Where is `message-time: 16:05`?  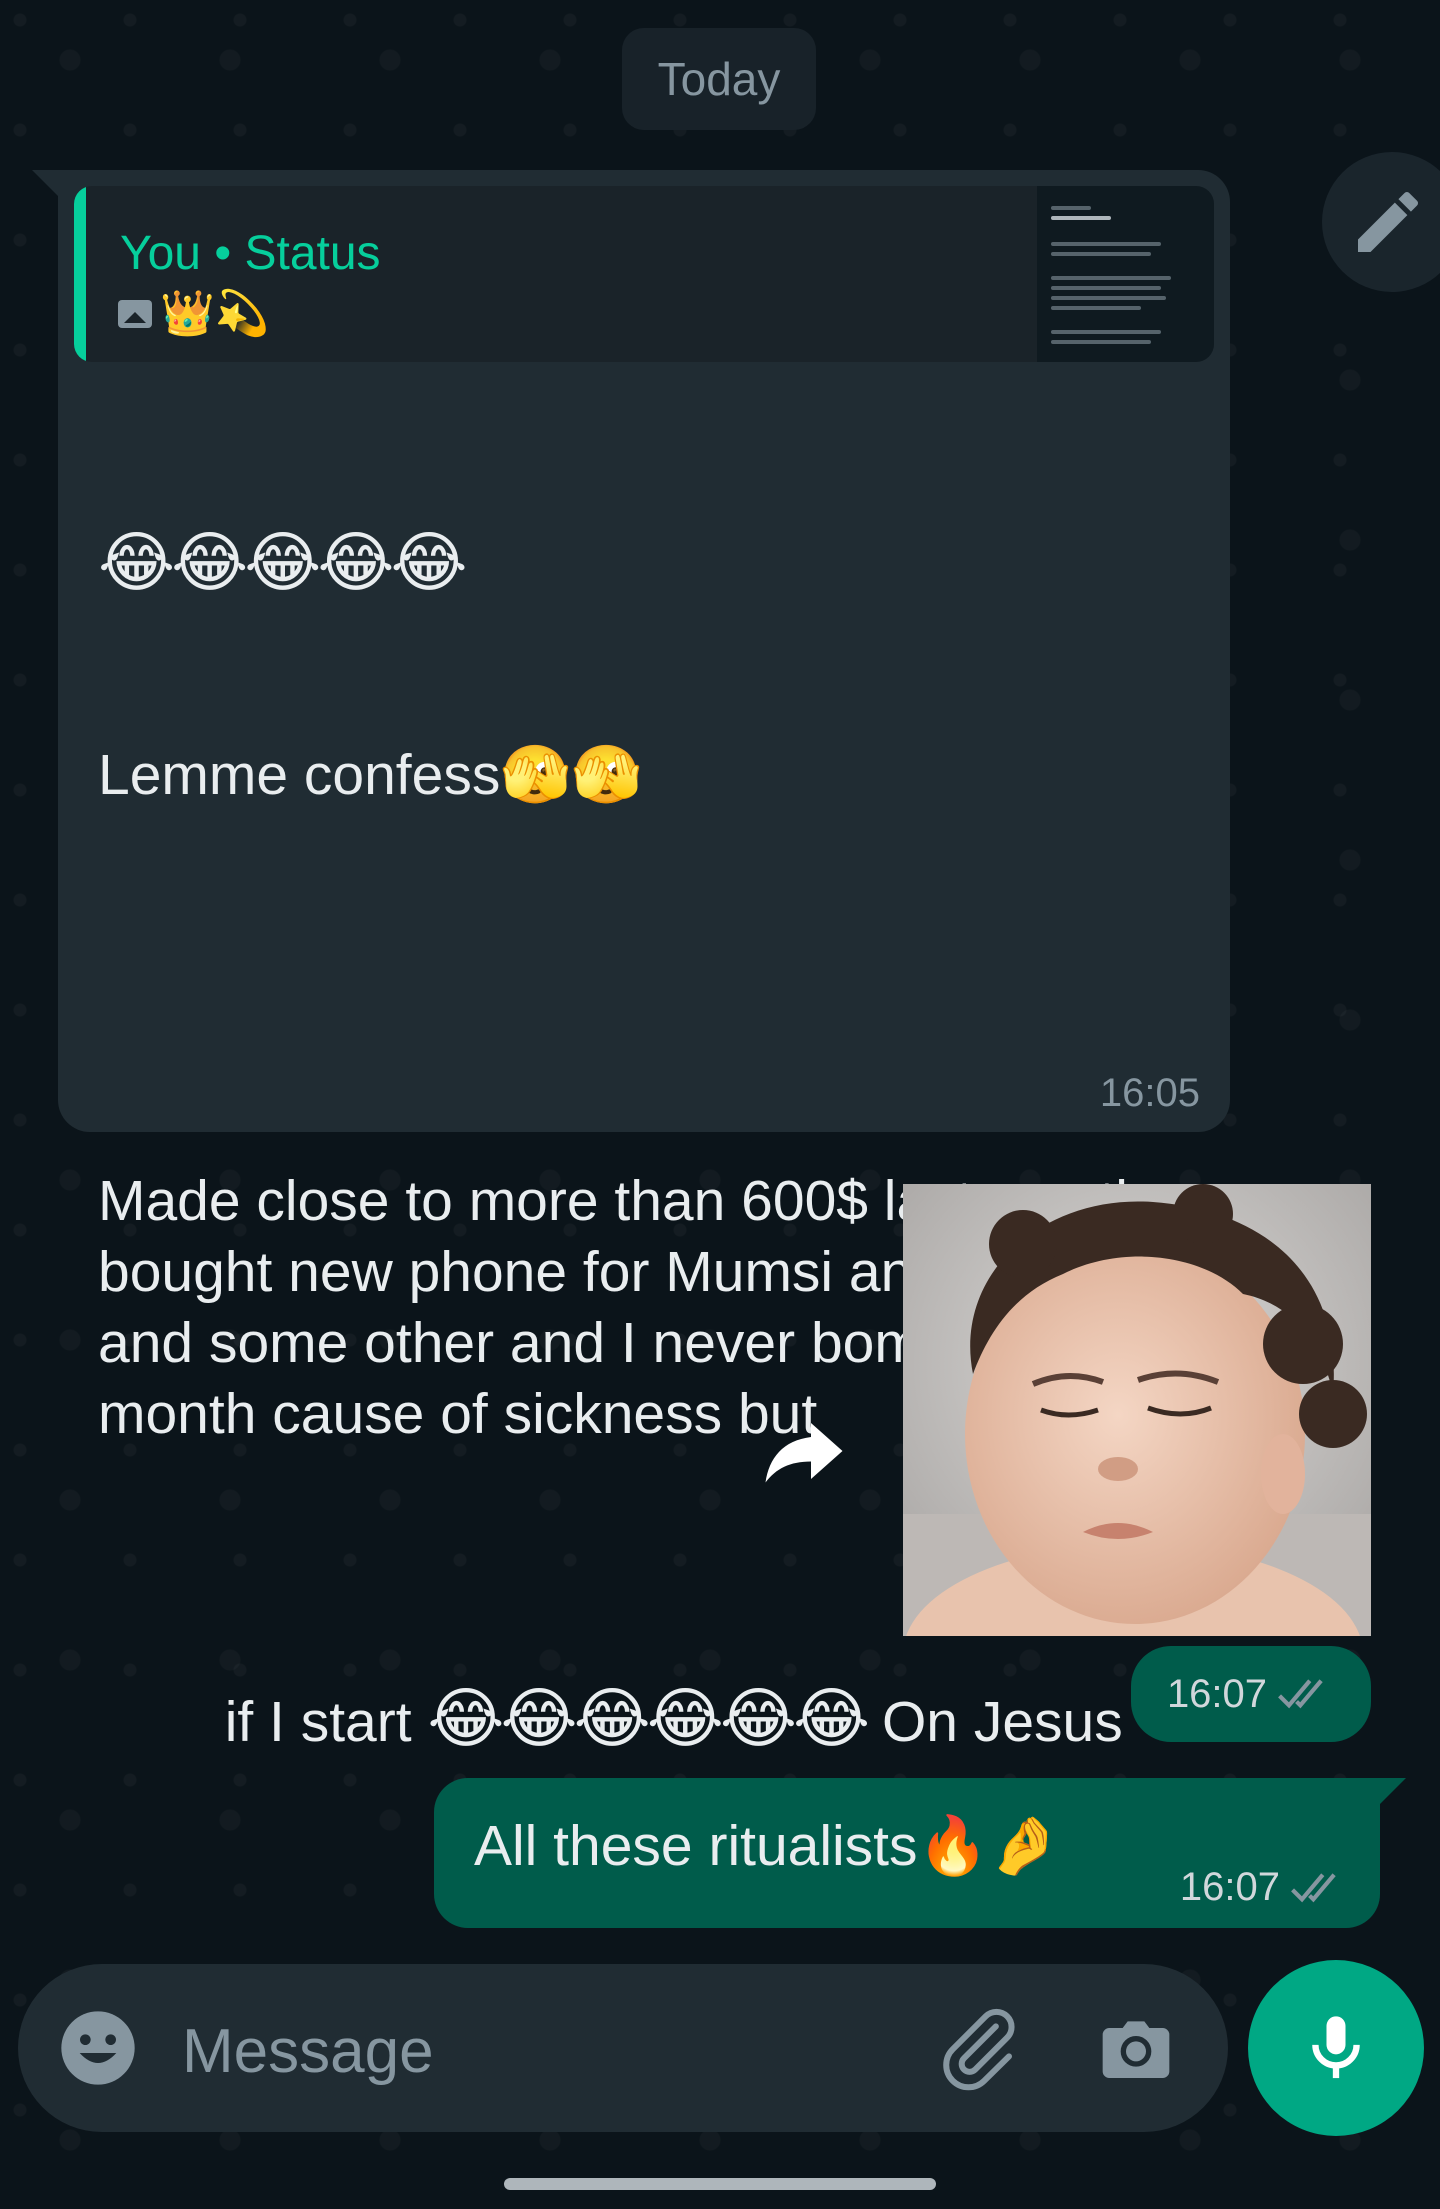
message-time: 16:05 is located at coordinates (1149, 1093).